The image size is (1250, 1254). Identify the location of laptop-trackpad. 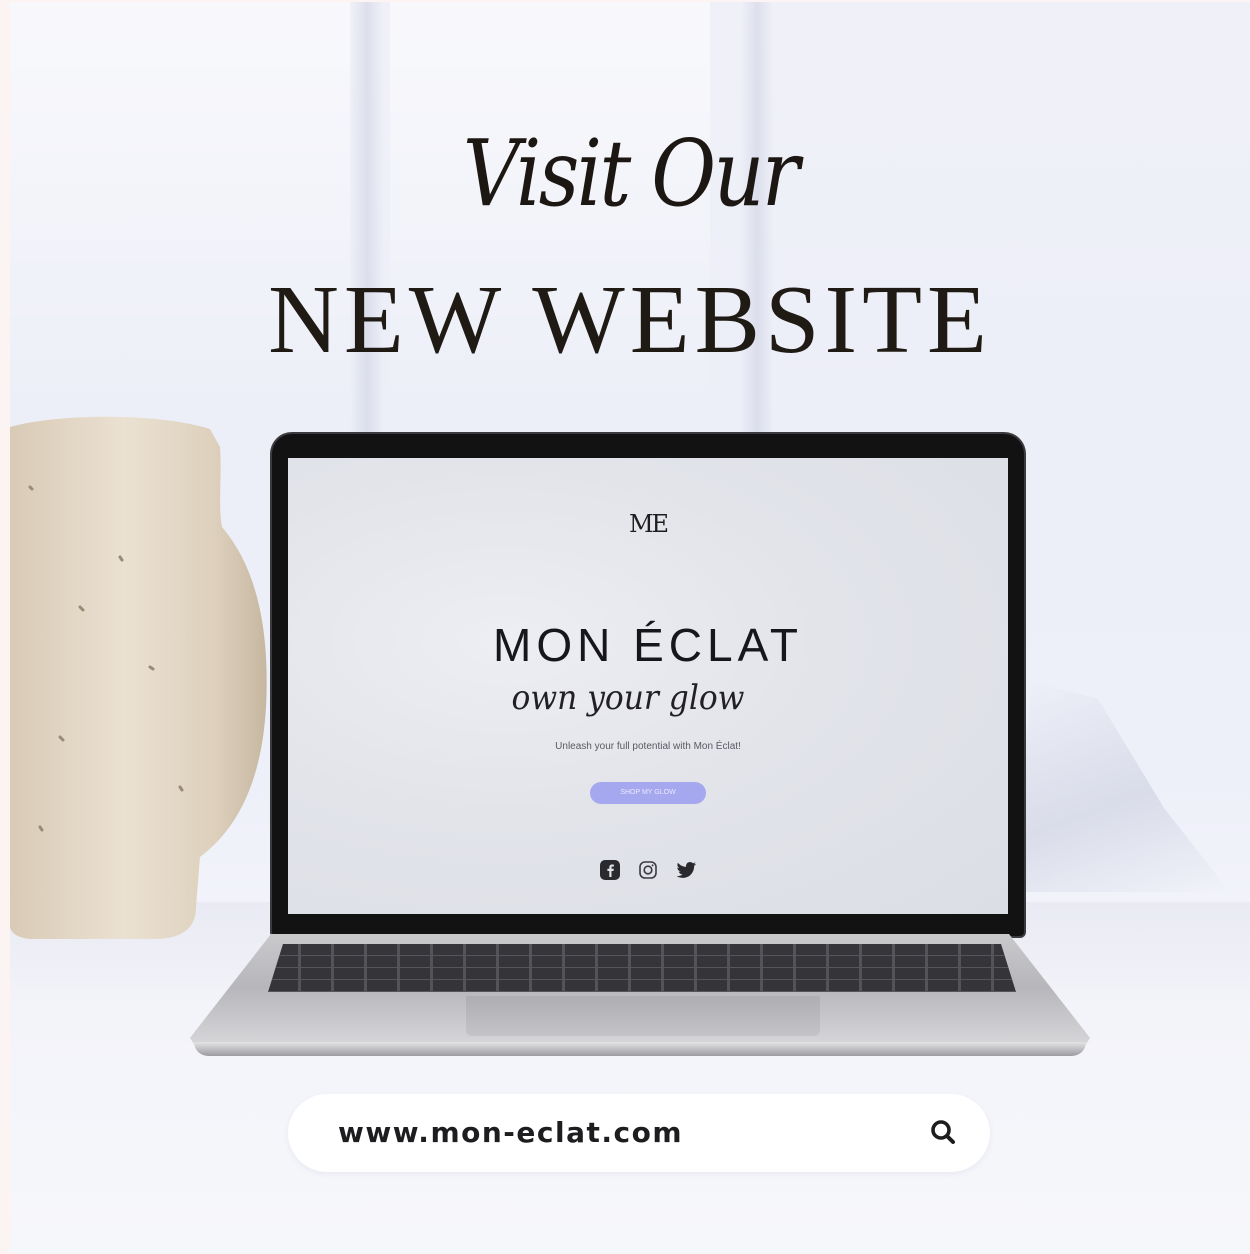
(643, 1016).